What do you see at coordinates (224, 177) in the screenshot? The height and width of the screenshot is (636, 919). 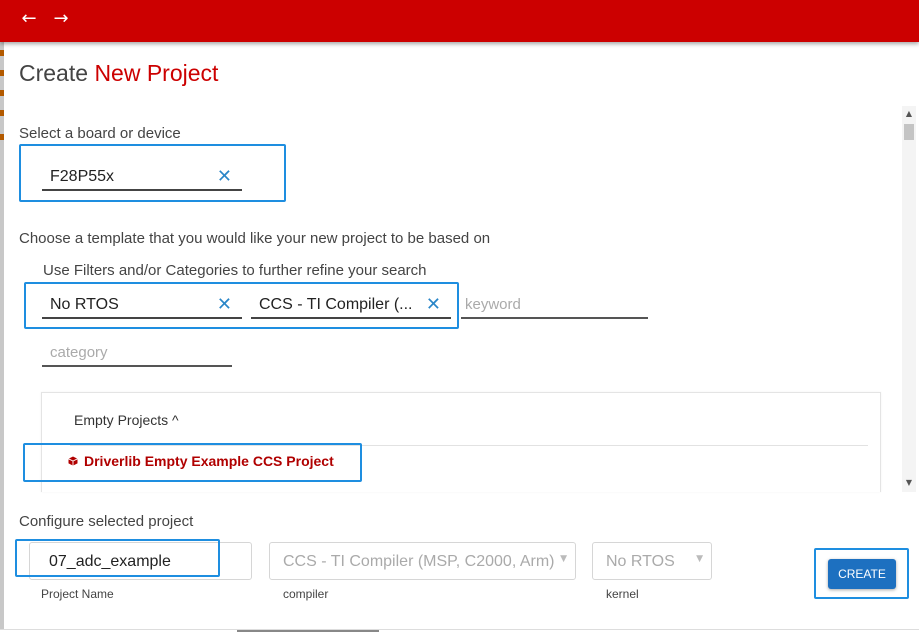 I see `clear-board-icon: ✕` at bounding box center [224, 177].